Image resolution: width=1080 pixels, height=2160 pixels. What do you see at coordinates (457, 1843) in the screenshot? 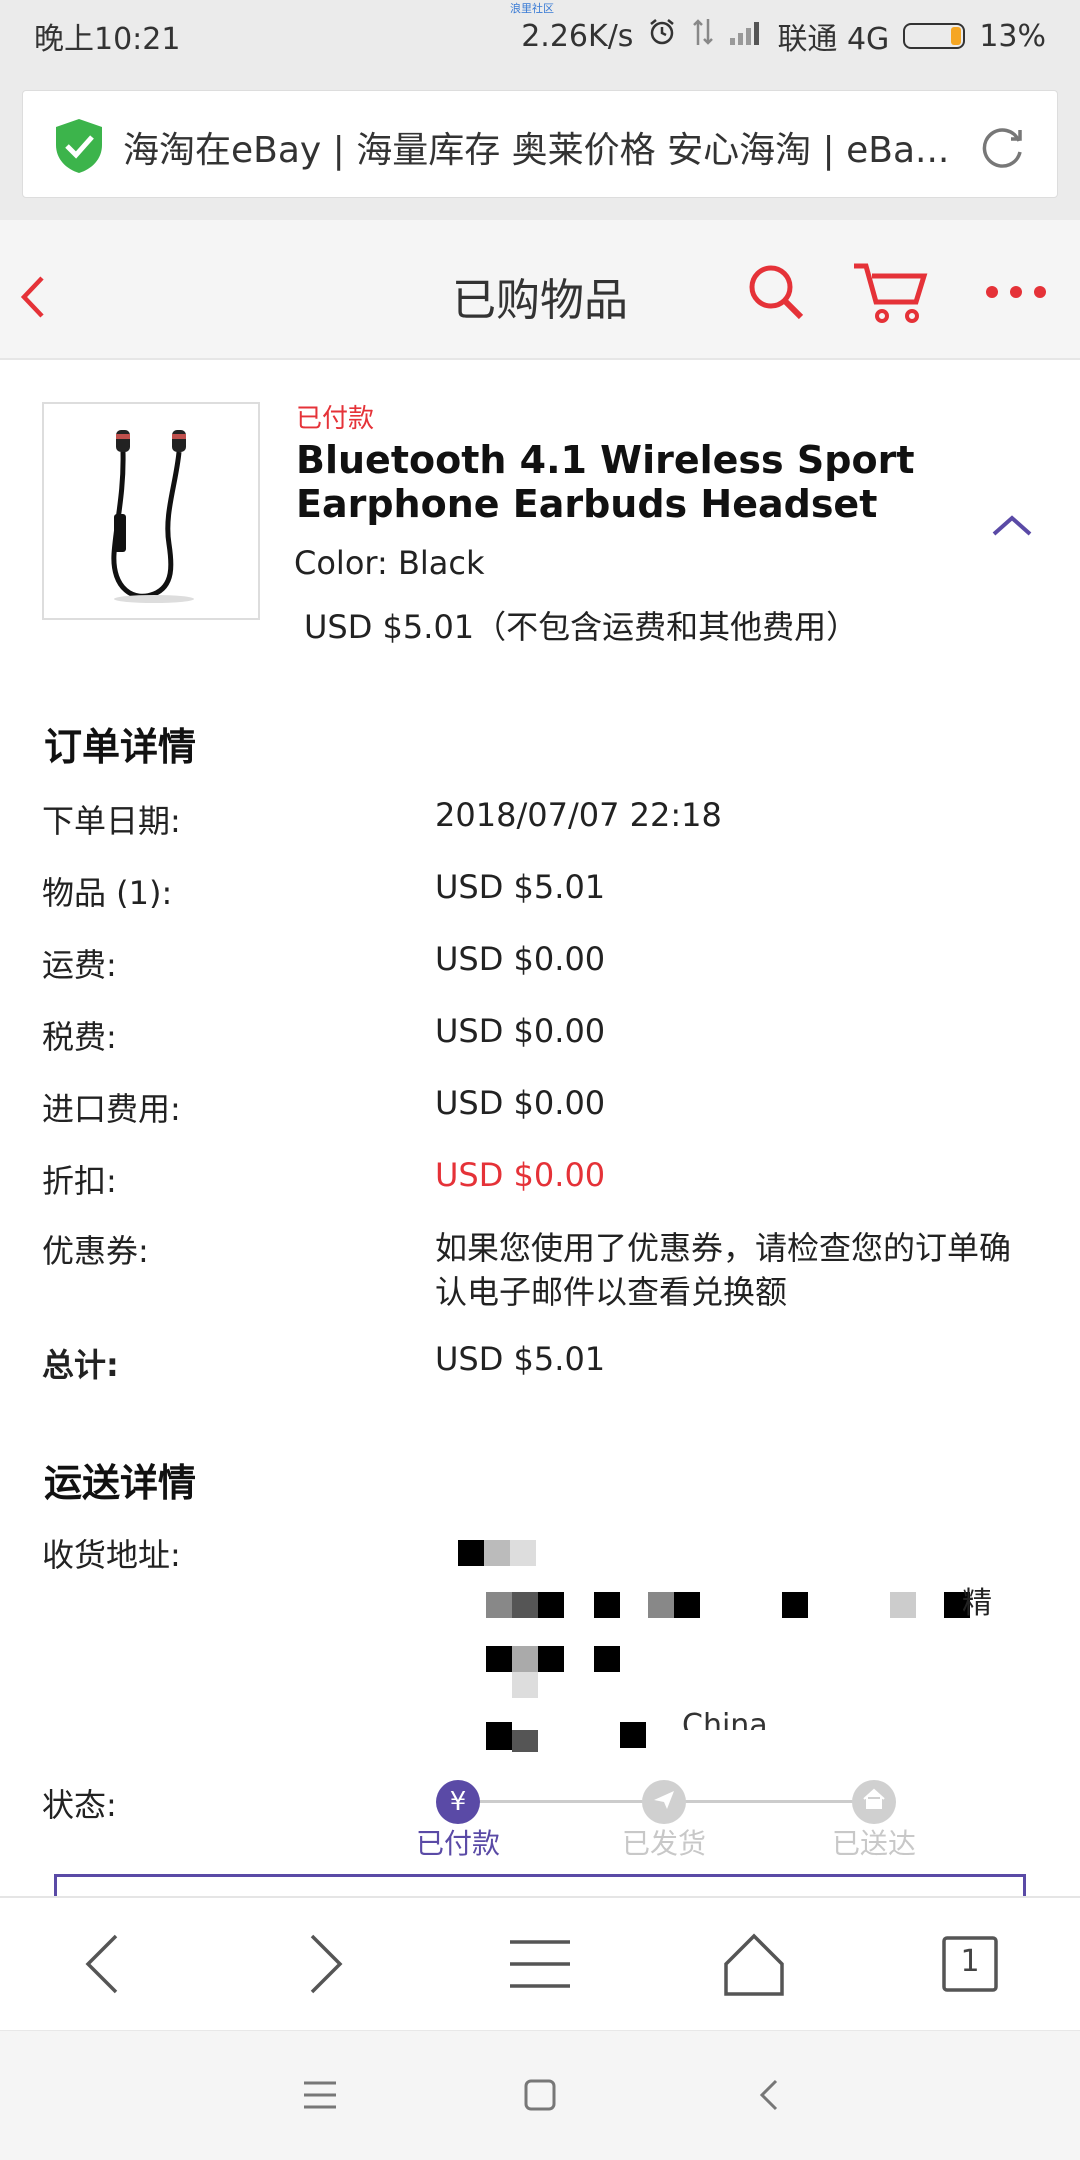
I see `step-label-paid: 已付款` at bounding box center [457, 1843].